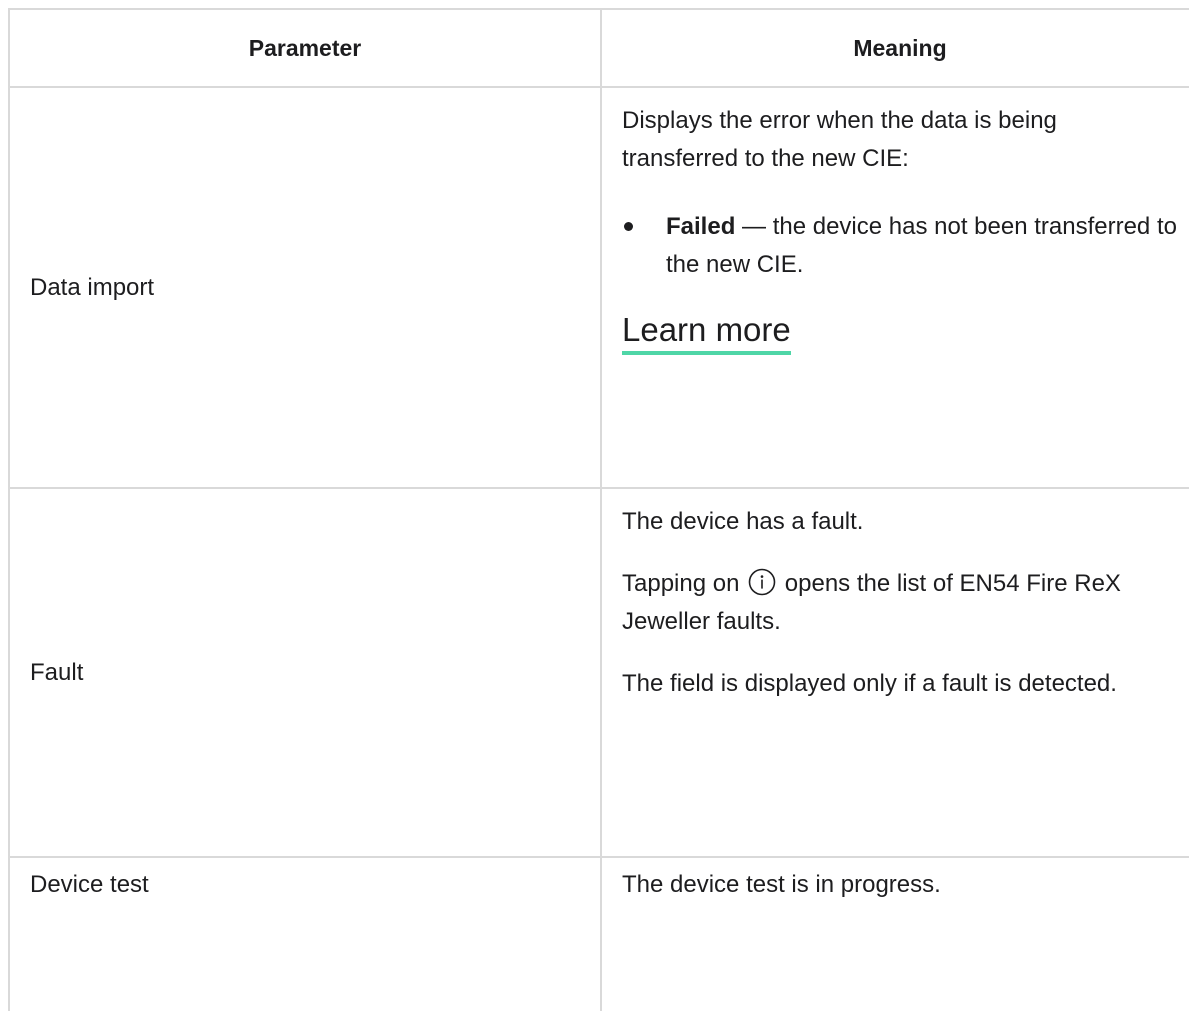 The width and height of the screenshot is (1189, 1011). What do you see at coordinates (628, 226) in the screenshot?
I see `bullet-dot` at bounding box center [628, 226].